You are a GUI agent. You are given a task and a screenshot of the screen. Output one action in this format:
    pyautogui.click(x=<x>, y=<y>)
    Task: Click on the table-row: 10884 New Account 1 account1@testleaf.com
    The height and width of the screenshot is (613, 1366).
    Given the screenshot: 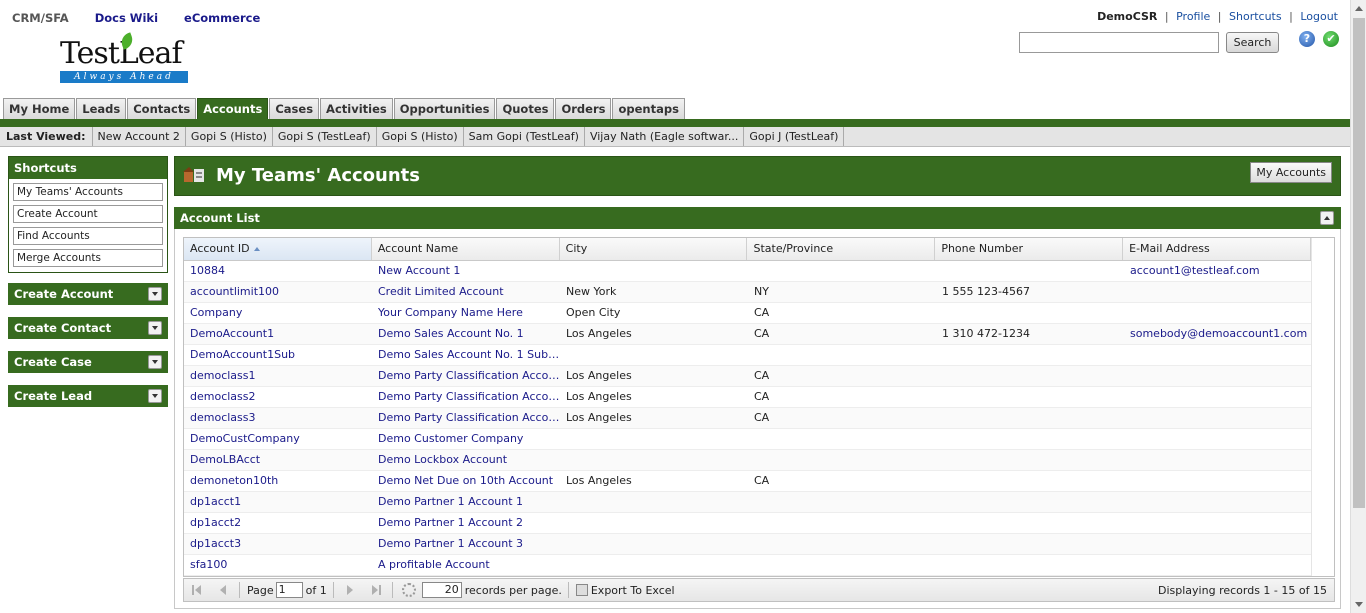 What is the action you would take?
    pyautogui.click(x=759, y=271)
    